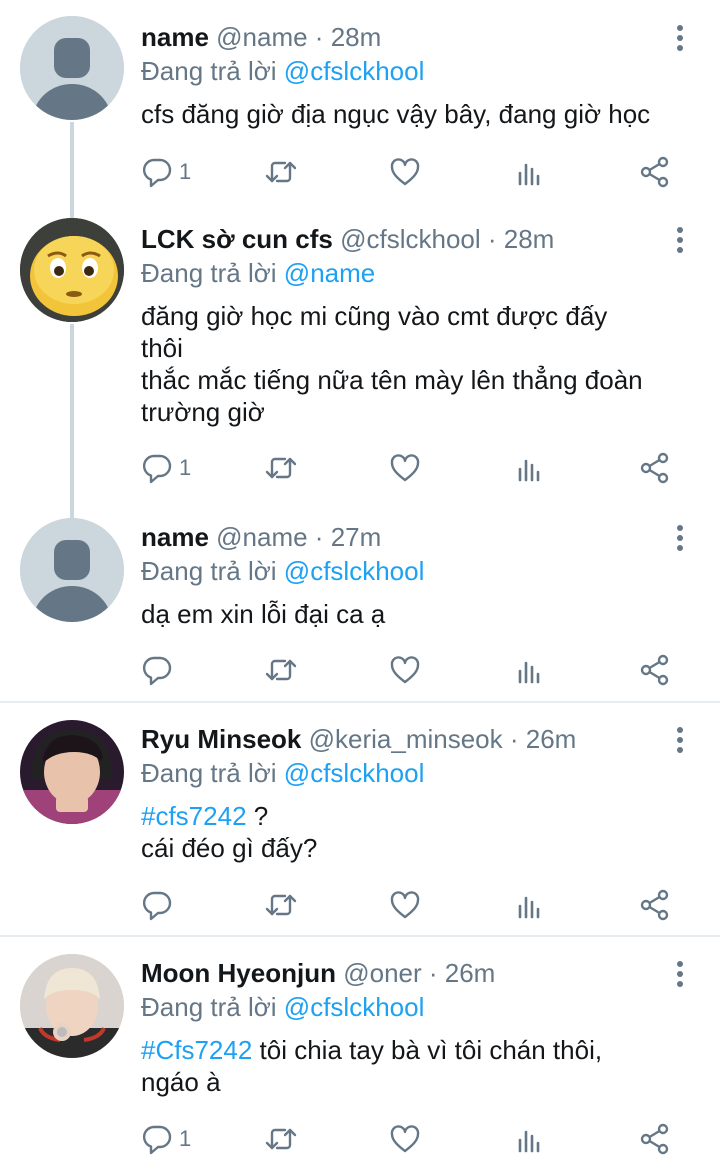 The width and height of the screenshot is (720, 1168). What do you see at coordinates (442, 739) in the screenshot?
I see `handle-time: @keria_minseok · 26m` at bounding box center [442, 739].